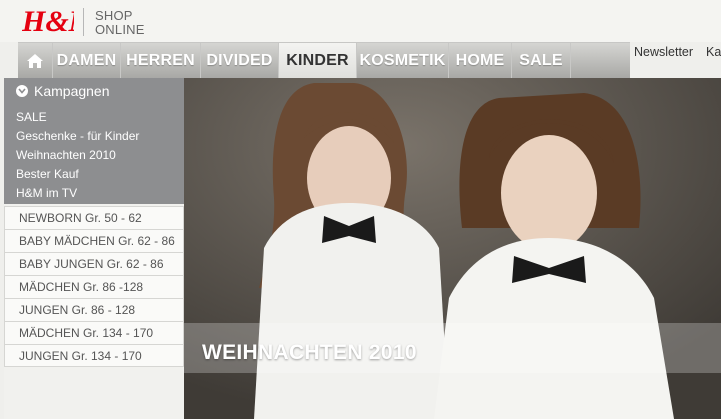 The height and width of the screenshot is (419, 721). I want to click on campaign-link-sale: SALE, so click(77, 117).